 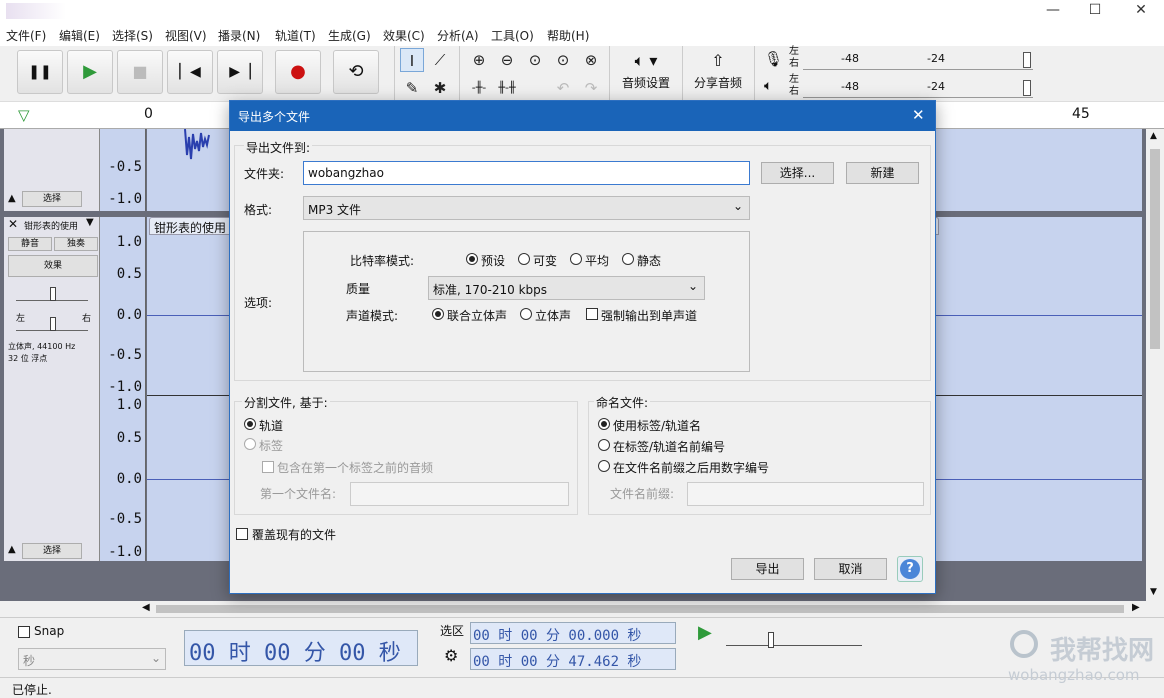 What do you see at coordinates (507, 60) in the screenshot?
I see `zoom-out-icon: ⊖` at bounding box center [507, 60].